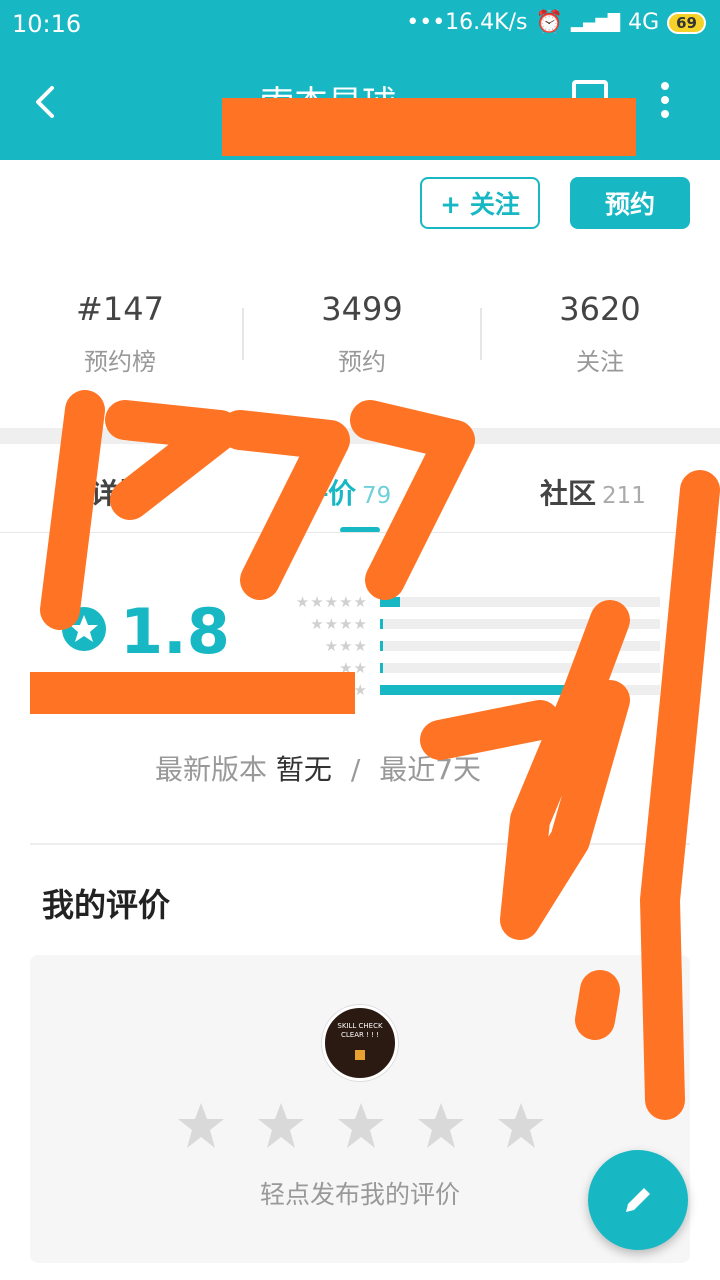  I want to click on rating-dist-row: ★★★, so click(470, 646).